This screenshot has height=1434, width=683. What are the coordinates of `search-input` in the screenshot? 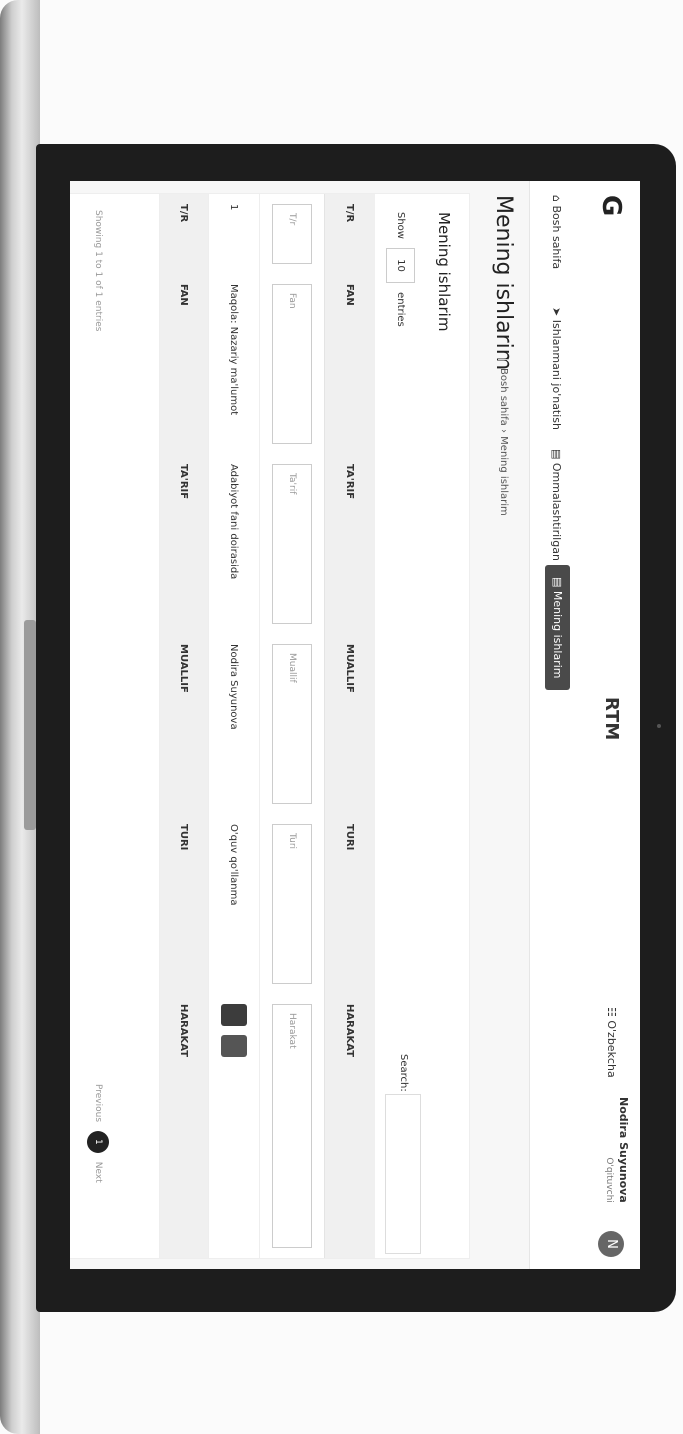 It's located at (403, 1174).